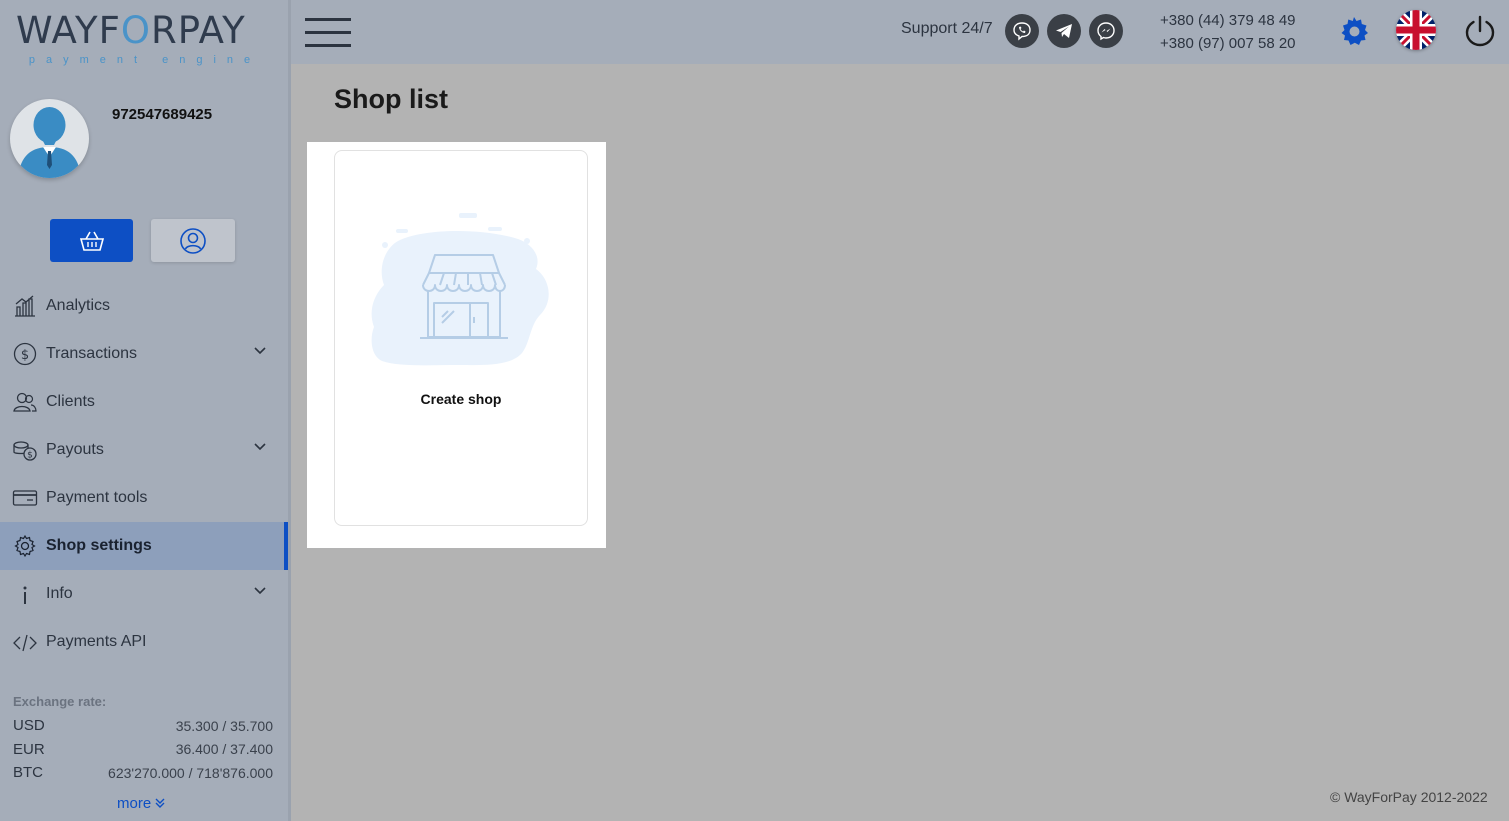 This screenshot has height=821, width=1509. I want to click on profile-mode-button, so click(193, 240).